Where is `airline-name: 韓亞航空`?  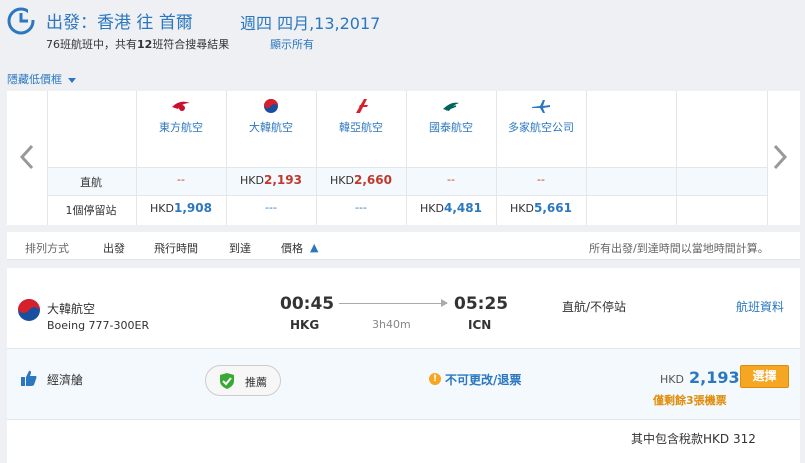 airline-name: 韓亞航空 is located at coordinates (361, 127).